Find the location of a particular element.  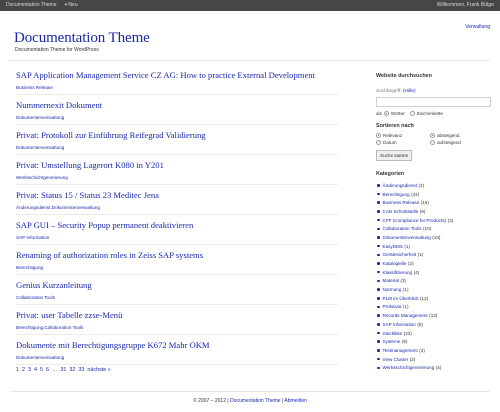

words-radio is located at coordinates (386, 113).